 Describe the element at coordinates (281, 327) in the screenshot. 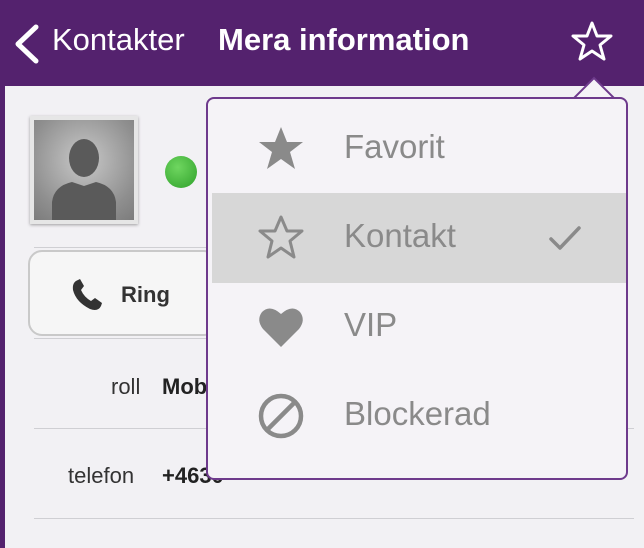

I see `heart-icon` at that location.